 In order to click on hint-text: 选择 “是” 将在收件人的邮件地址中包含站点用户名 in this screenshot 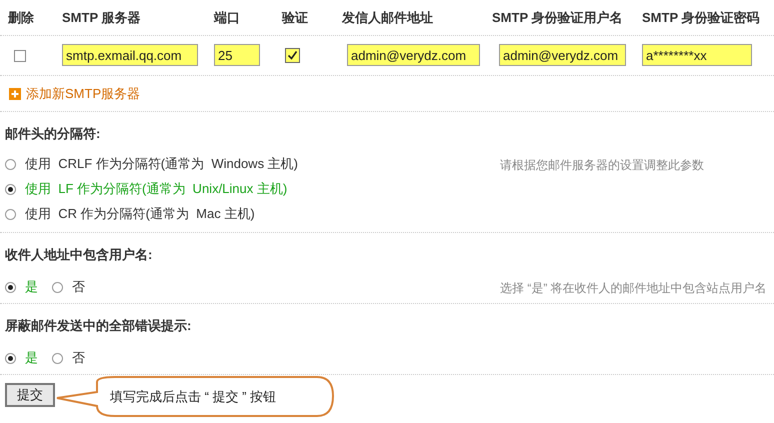, I will do `click(633, 288)`.